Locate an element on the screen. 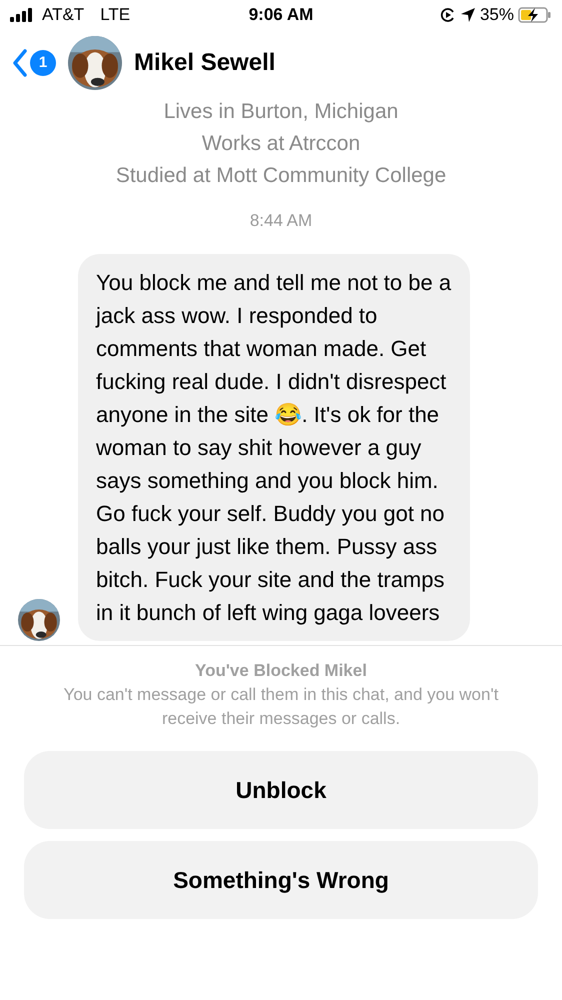 The width and height of the screenshot is (562, 1000). clock: 9:06 AM is located at coordinates (281, 15).